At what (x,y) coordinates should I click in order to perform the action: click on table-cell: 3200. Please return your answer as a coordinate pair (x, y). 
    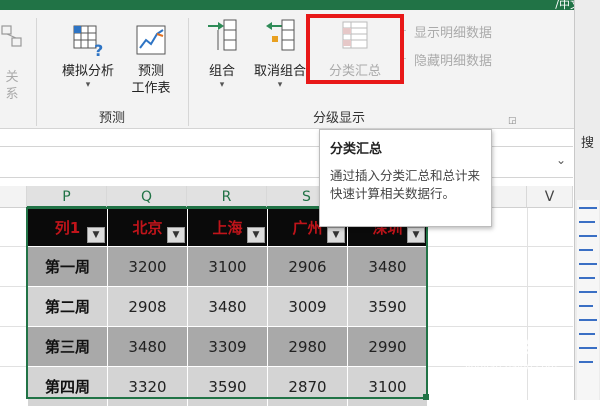
    Looking at the image, I should click on (147, 266).